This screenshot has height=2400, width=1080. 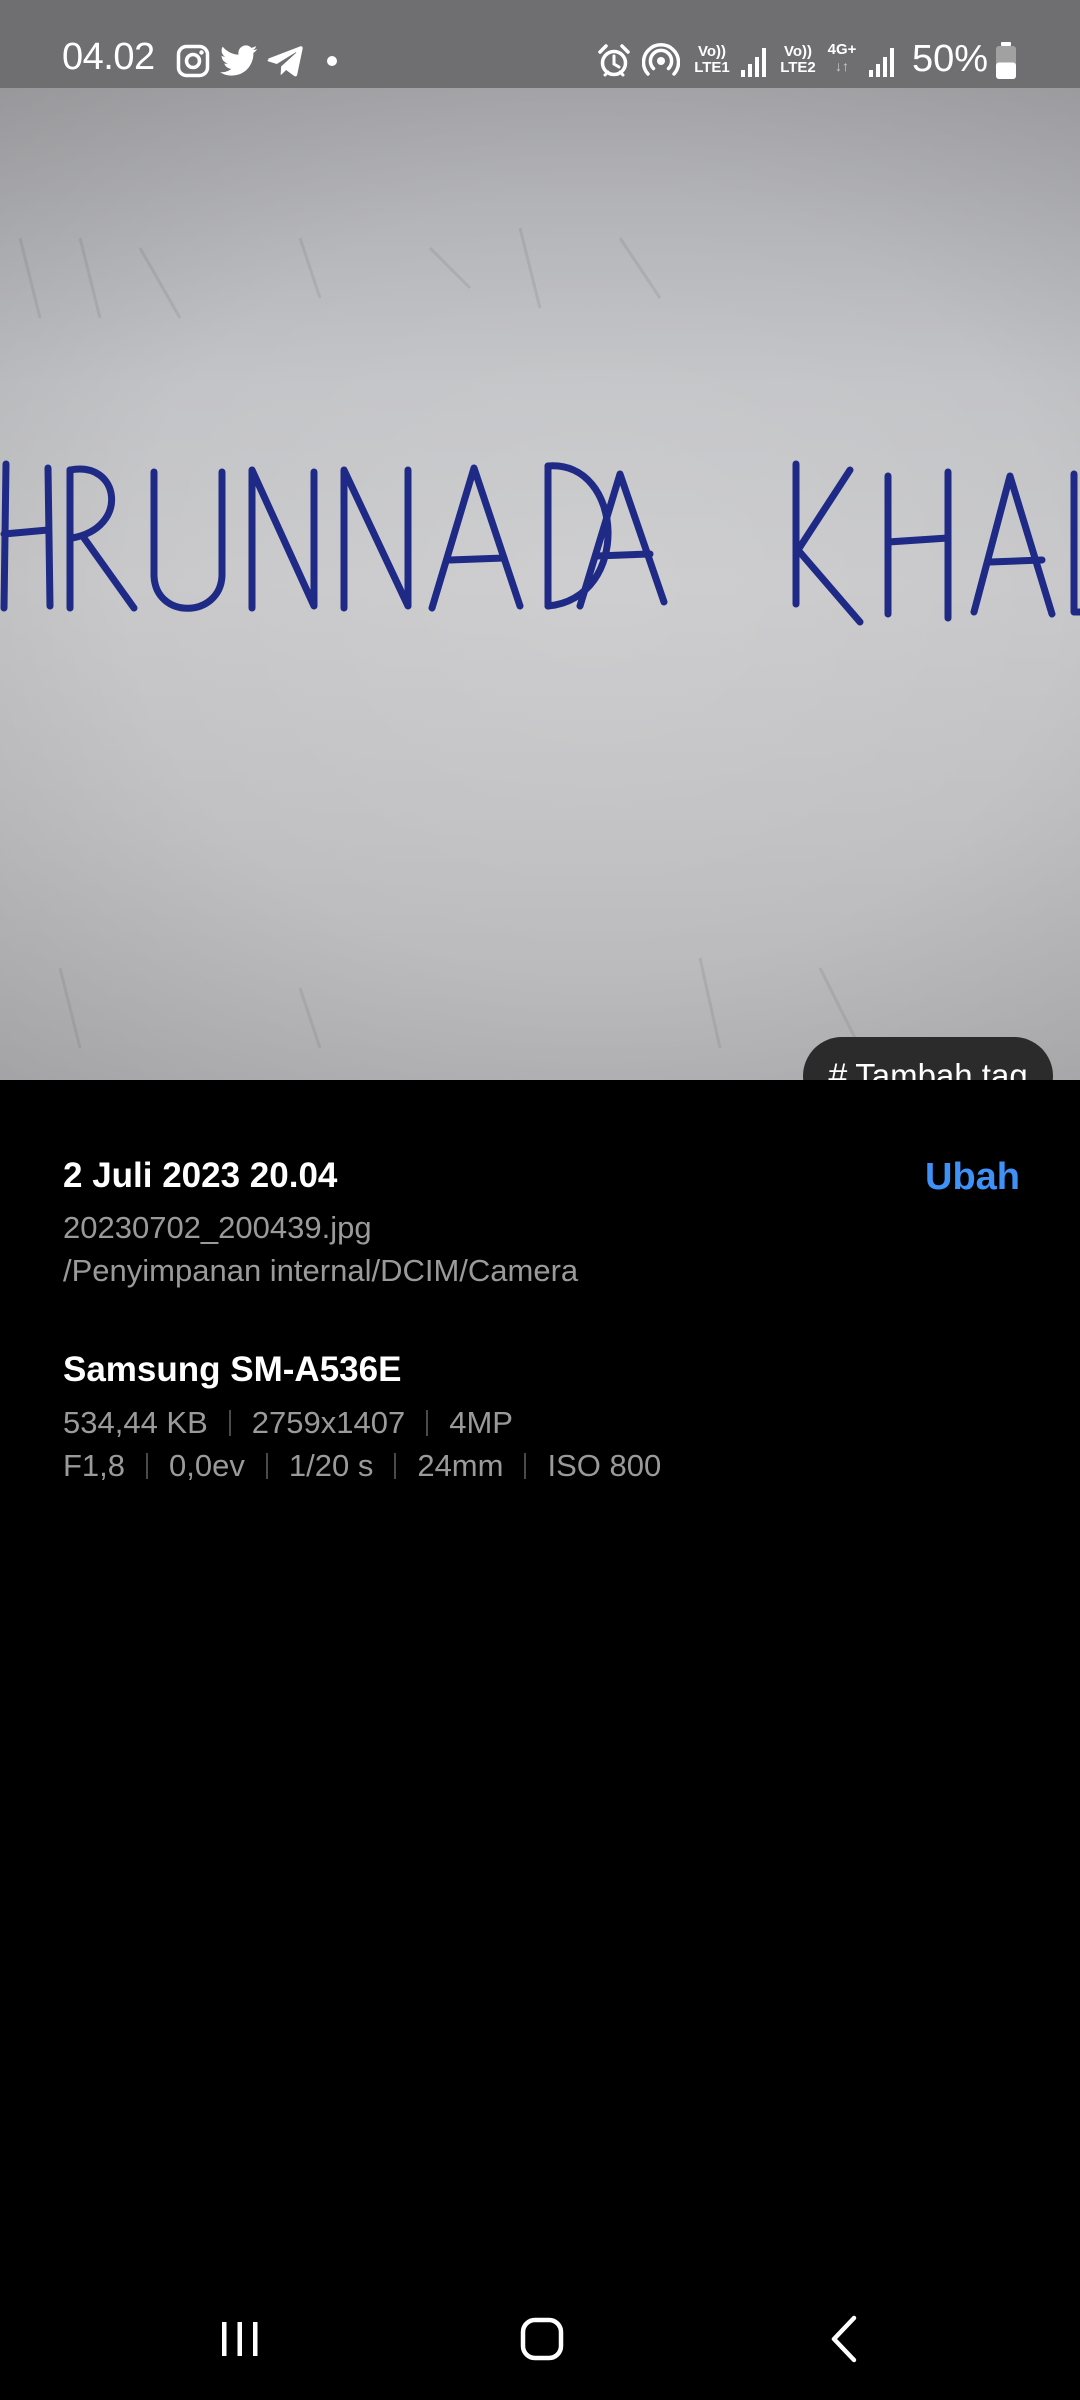 What do you see at coordinates (240, 2339) in the screenshot?
I see `recents-icon` at bounding box center [240, 2339].